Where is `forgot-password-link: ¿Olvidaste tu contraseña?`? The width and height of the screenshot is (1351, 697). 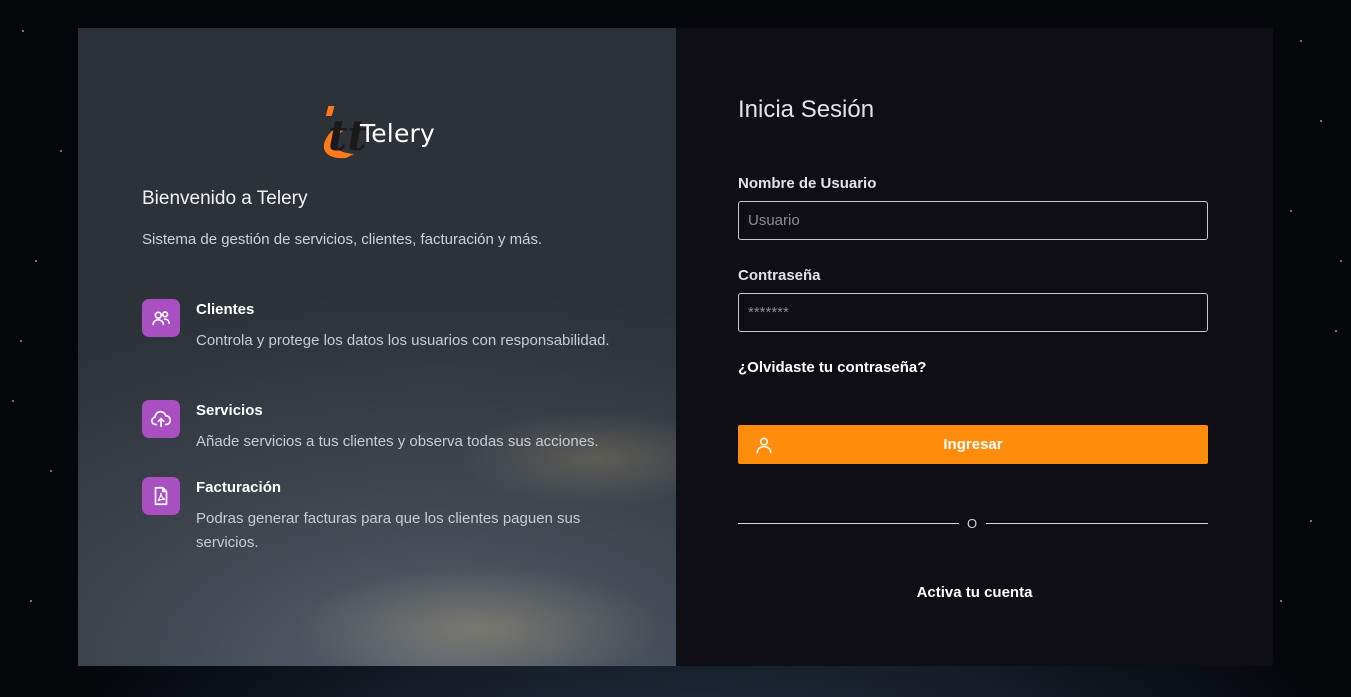 forgot-password-link: ¿Olvidaste tu contraseña? is located at coordinates (832, 367).